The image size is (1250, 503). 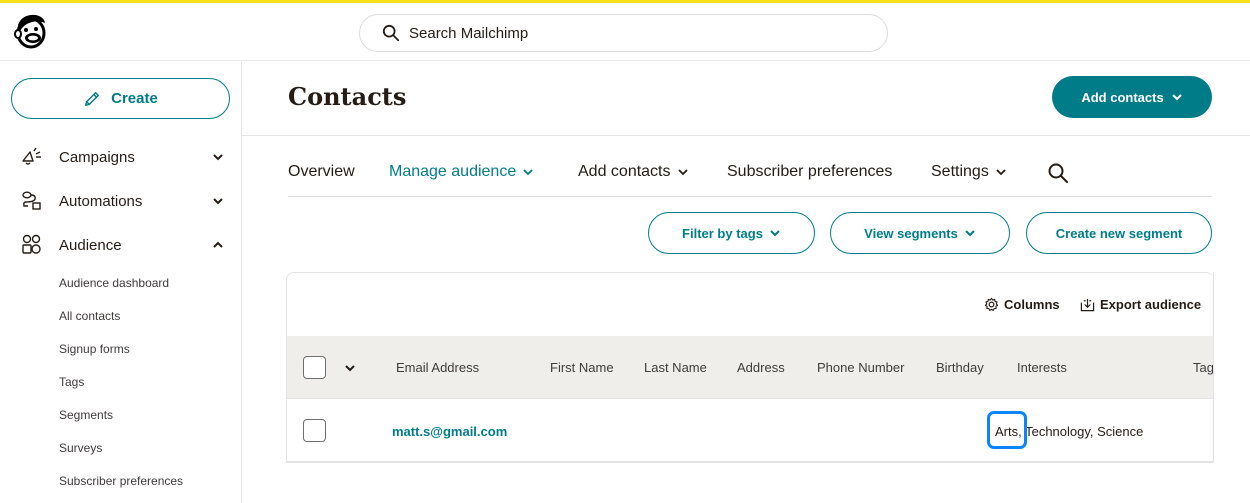 I want to click on sidebar-item-audience: Audience, so click(x=120, y=245).